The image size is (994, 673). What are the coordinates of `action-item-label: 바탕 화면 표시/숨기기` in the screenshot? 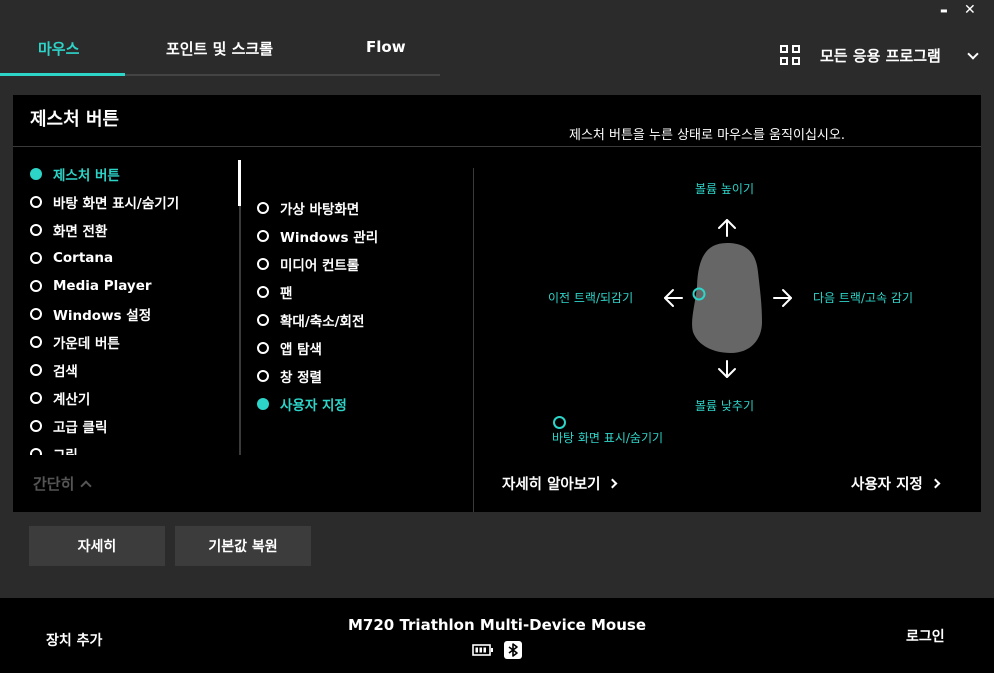 It's located at (116, 204).